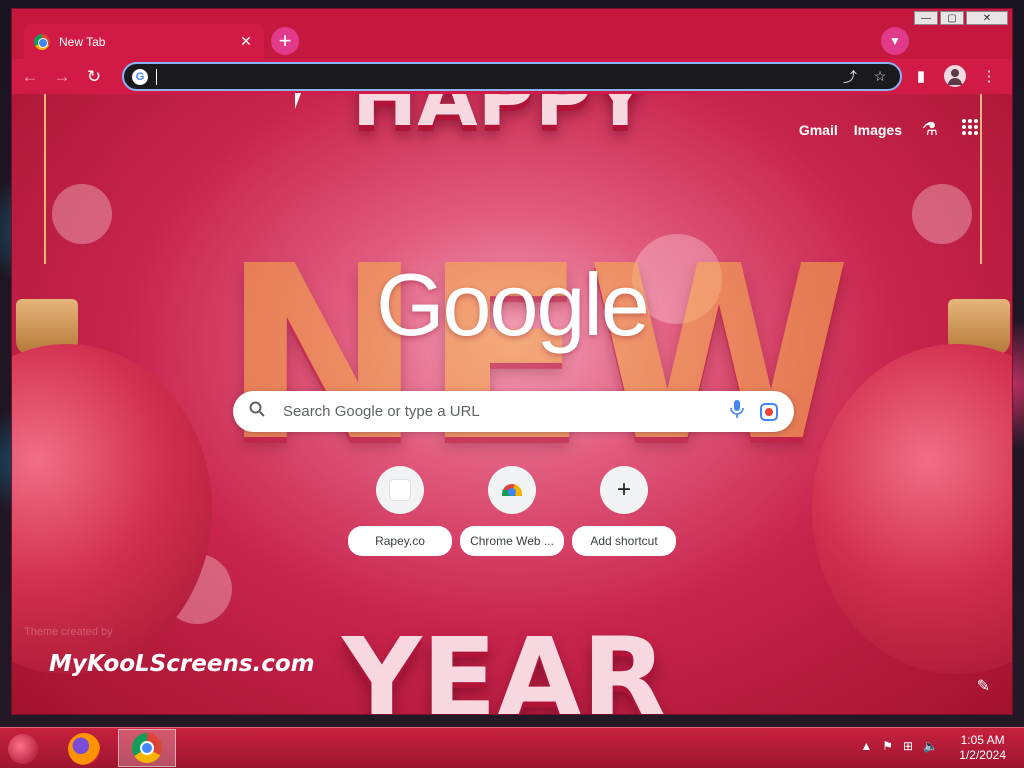  Describe the element at coordinates (84, 749) in the screenshot. I see `firefox-icon` at that location.